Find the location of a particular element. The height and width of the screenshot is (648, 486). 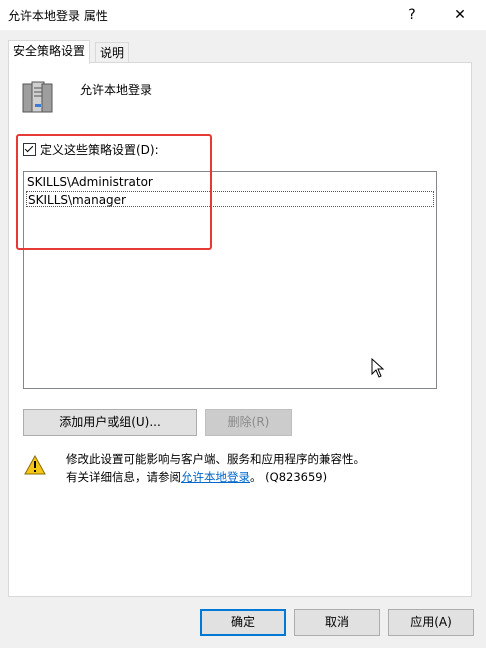

title-bar: 允许本地登录 属性 ? ✕ is located at coordinates (243, 15).